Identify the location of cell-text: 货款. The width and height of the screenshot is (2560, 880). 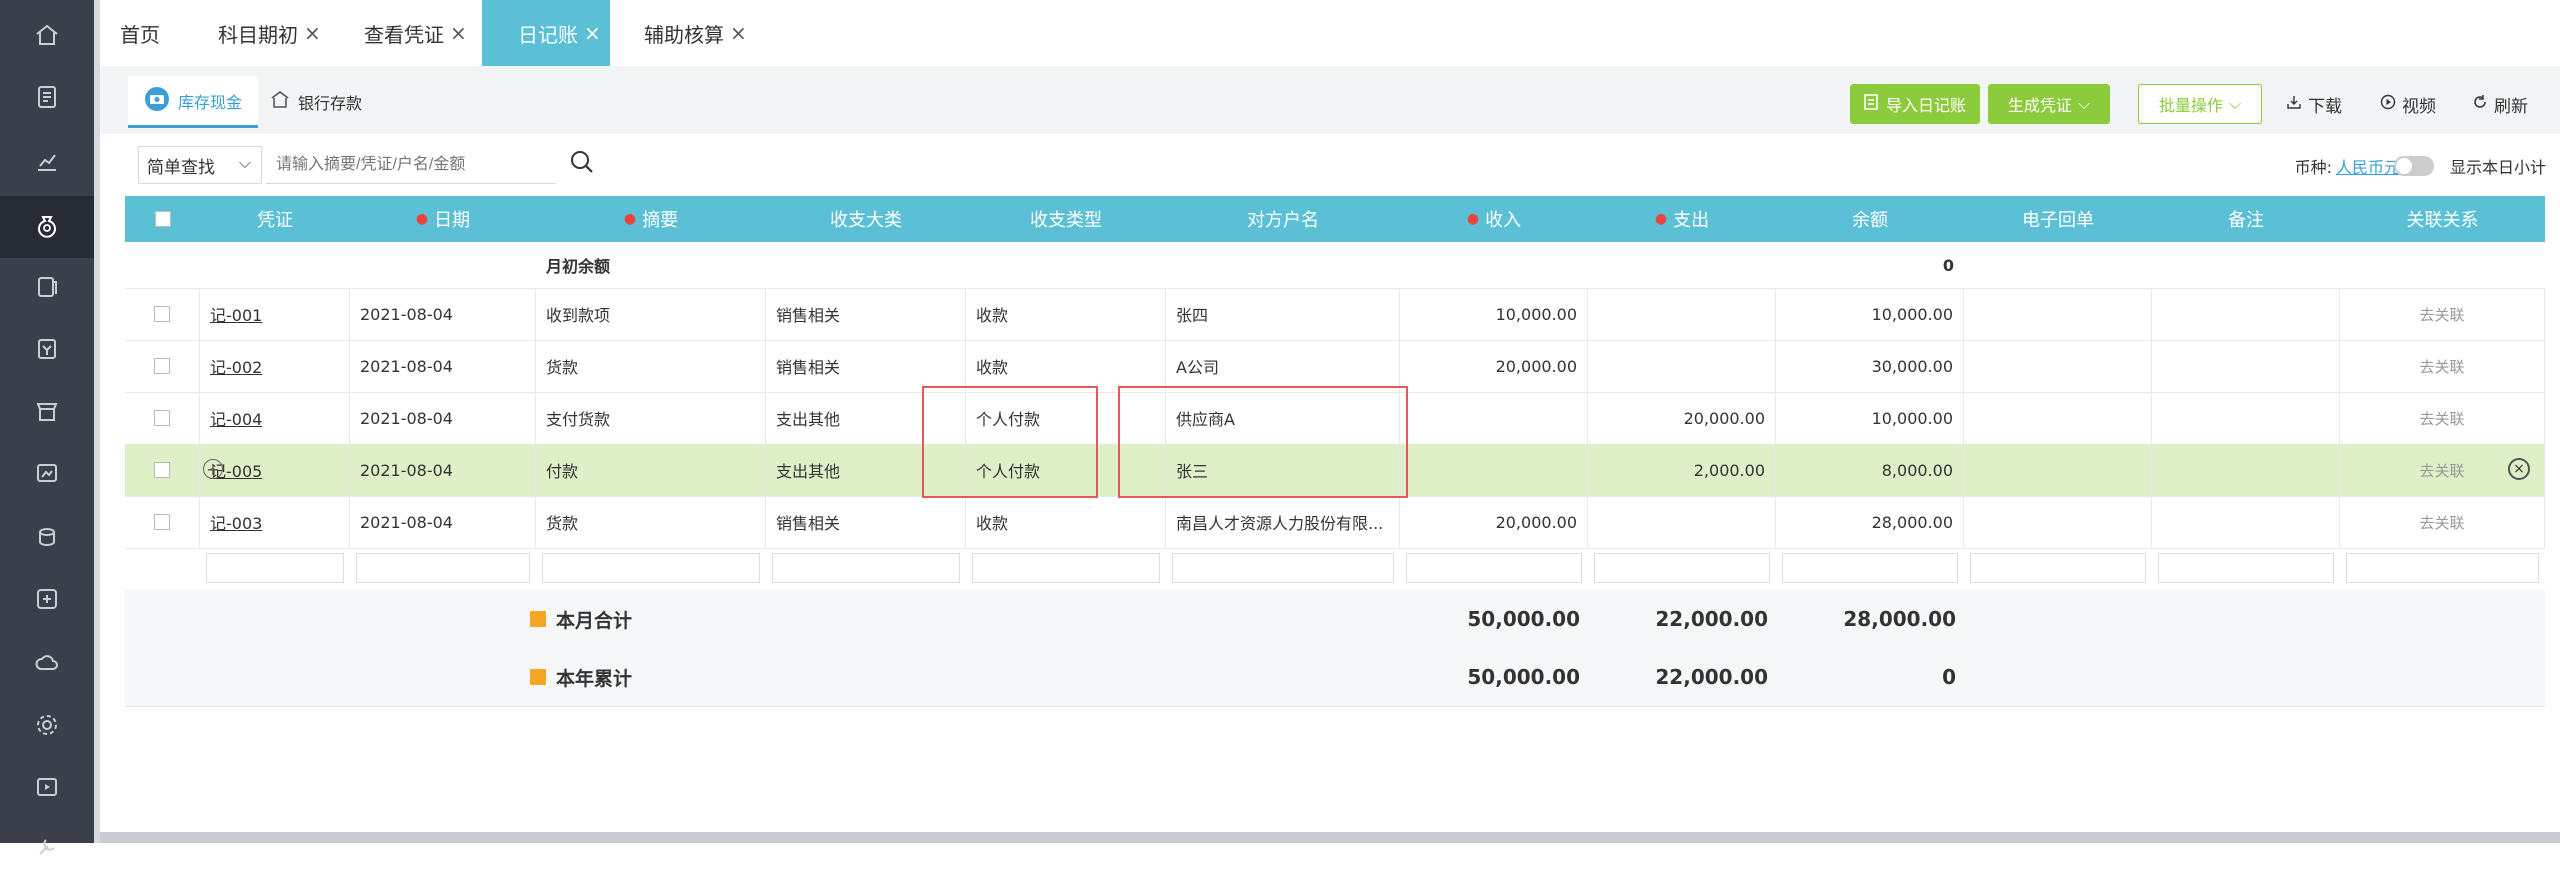
(562, 367).